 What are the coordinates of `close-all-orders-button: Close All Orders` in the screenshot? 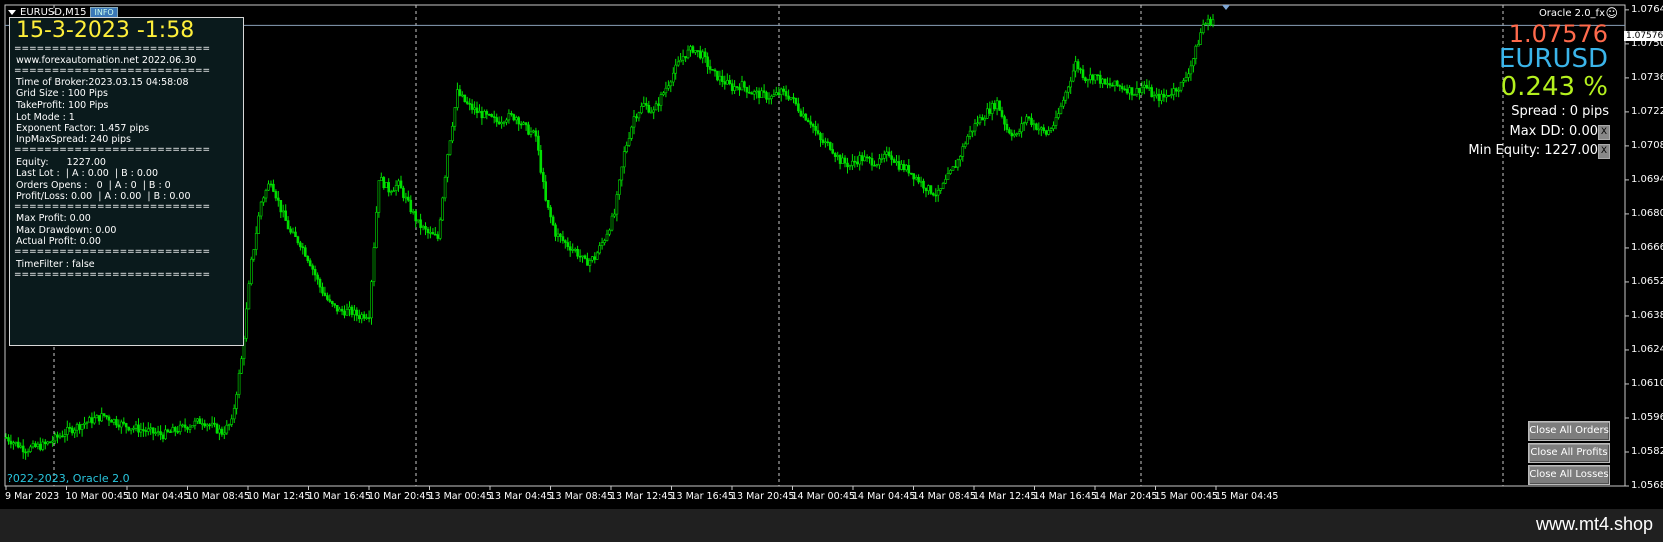 It's located at (1569, 431).